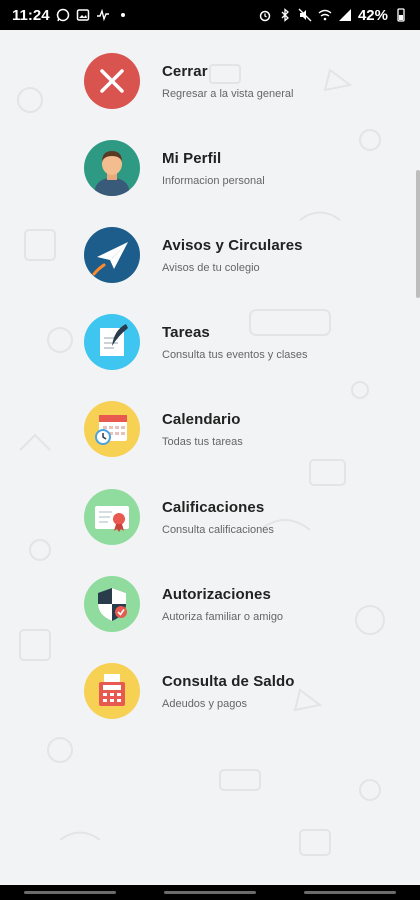 The height and width of the screenshot is (900, 420). Describe the element at coordinates (325, 15) in the screenshot. I see `wifi-icon` at that location.